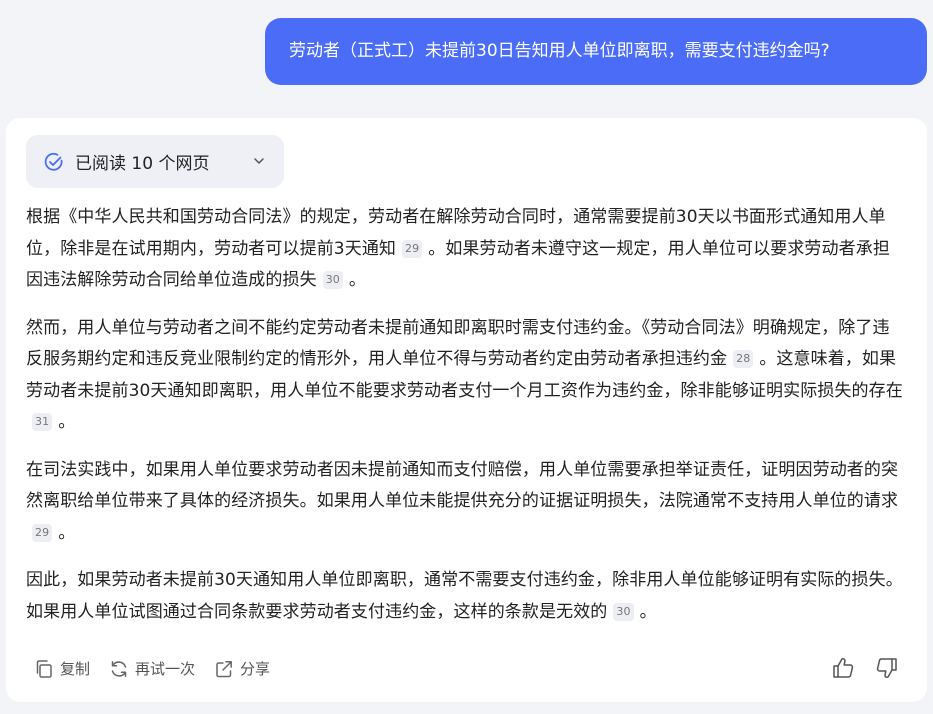 Image resolution: width=933 pixels, height=714 pixels. I want to click on copy-button: 复制, so click(62, 668).